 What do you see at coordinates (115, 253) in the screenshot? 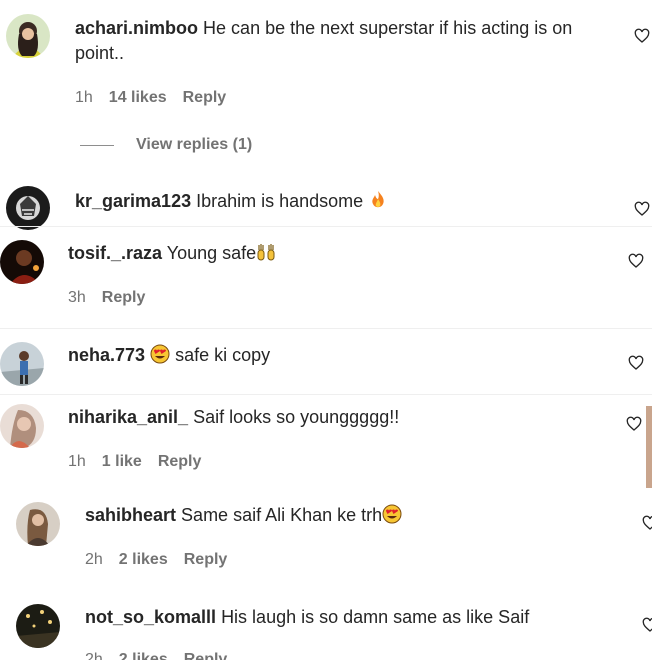
I see `username: tosif._.raza` at bounding box center [115, 253].